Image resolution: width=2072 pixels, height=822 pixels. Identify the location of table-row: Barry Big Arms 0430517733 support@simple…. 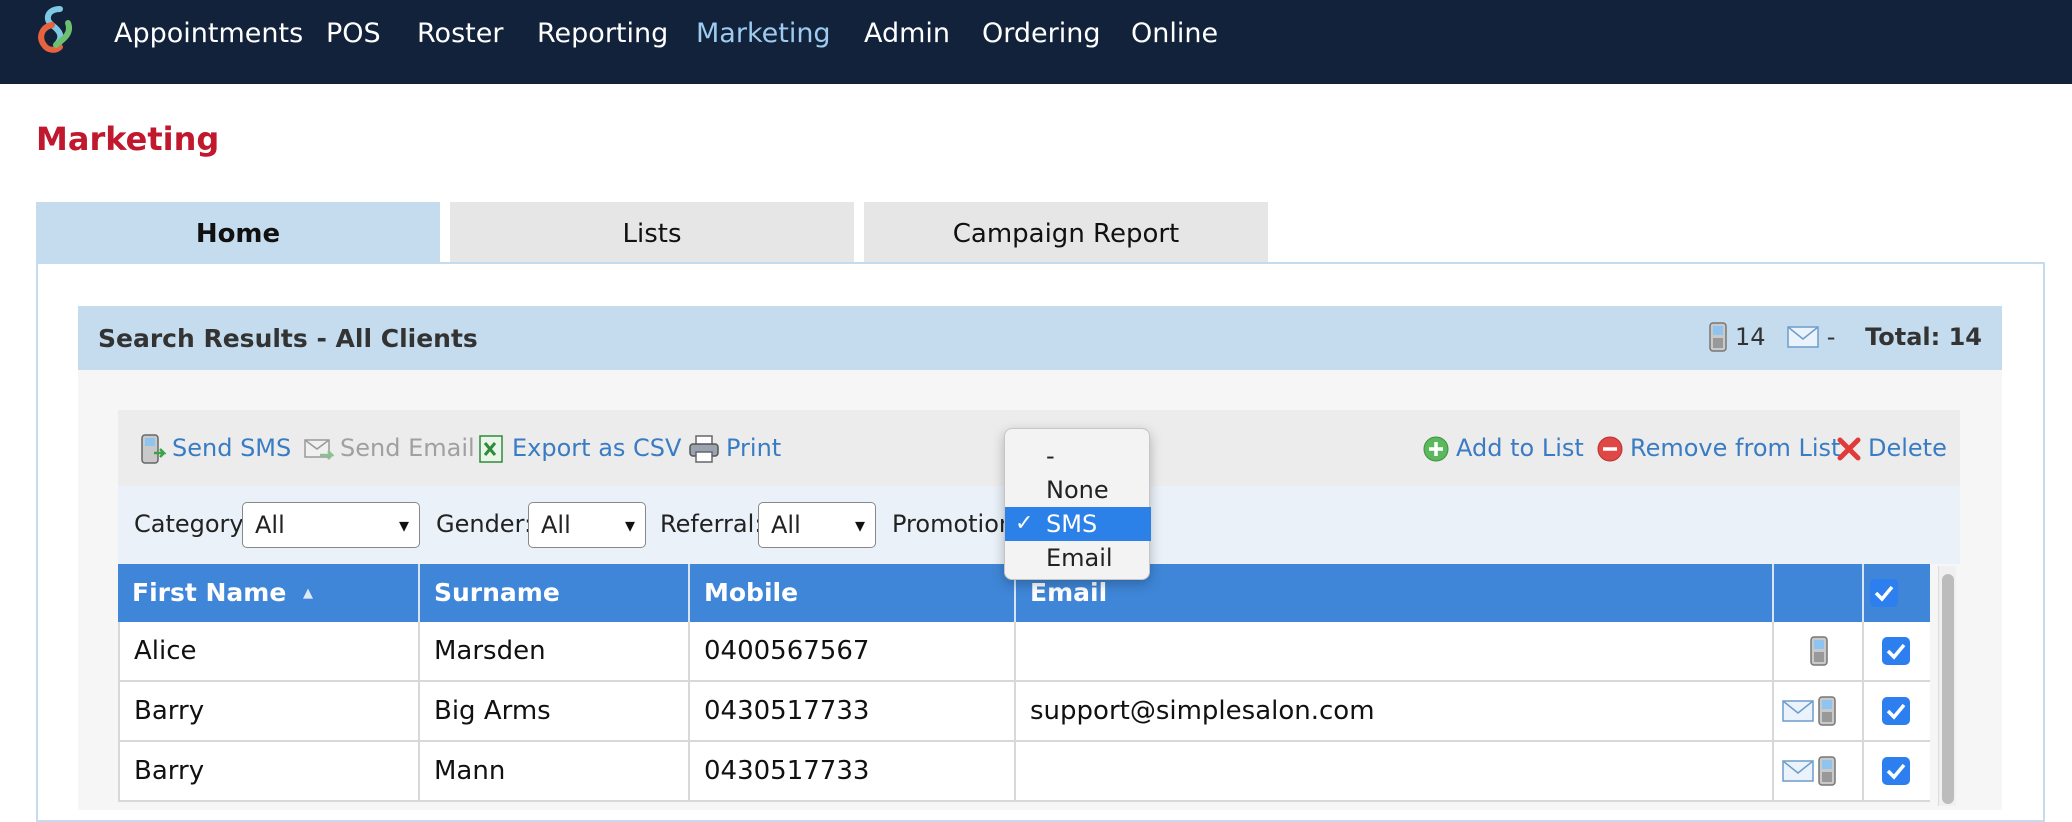
(1024, 712).